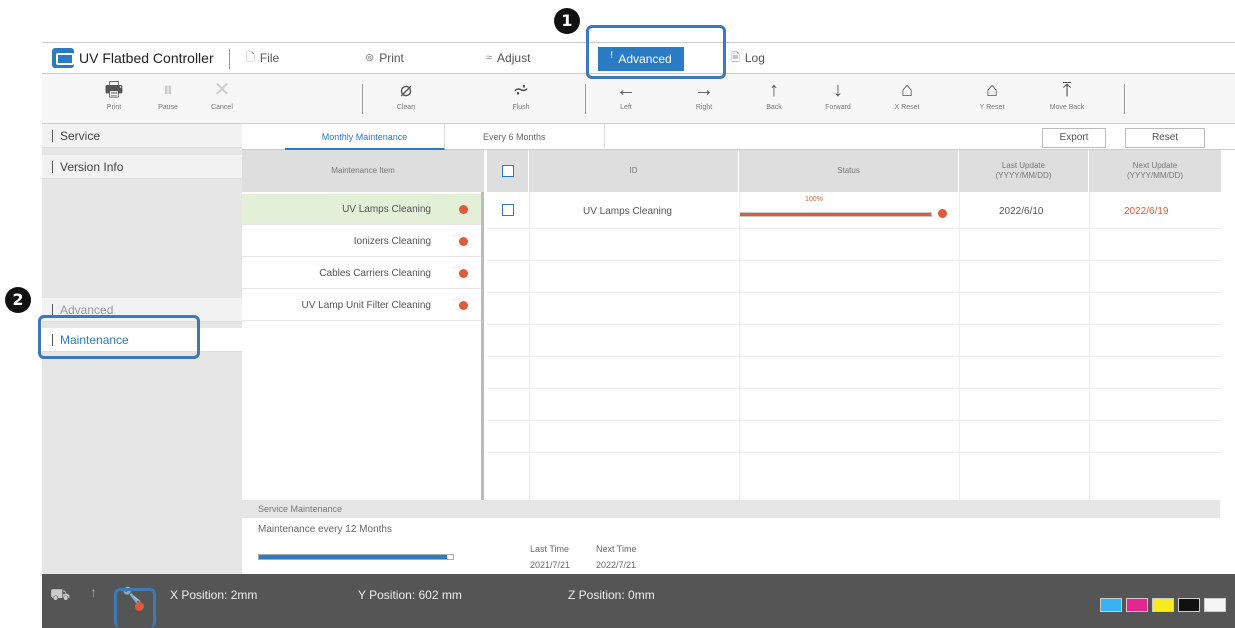 The image size is (1235, 628). What do you see at coordinates (627, 211) in the screenshot?
I see `row-id: UV Lamps Cleaning` at bounding box center [627, 211].